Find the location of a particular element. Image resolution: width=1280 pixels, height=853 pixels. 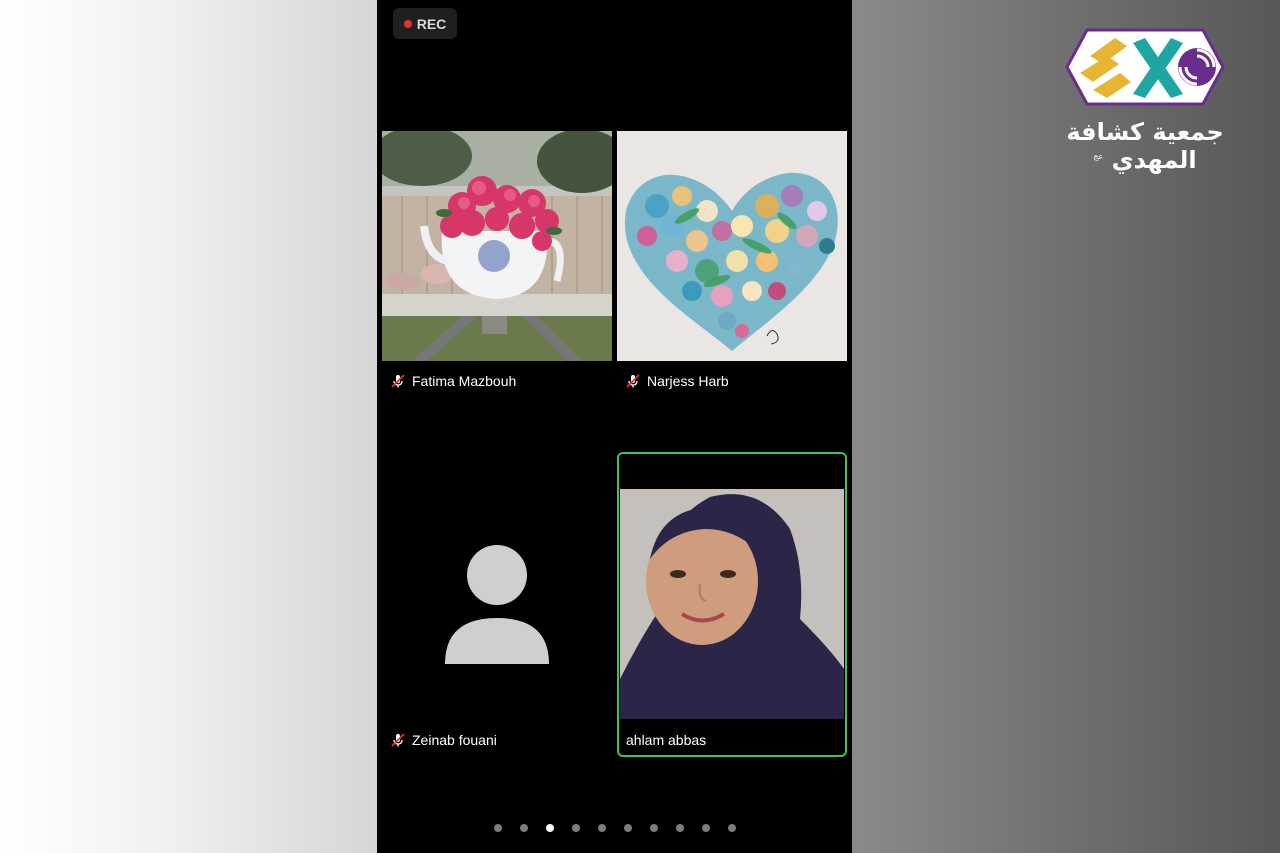

participant-tile-fatima: Fatima Mazbouh is located at coordinates (497, 260).